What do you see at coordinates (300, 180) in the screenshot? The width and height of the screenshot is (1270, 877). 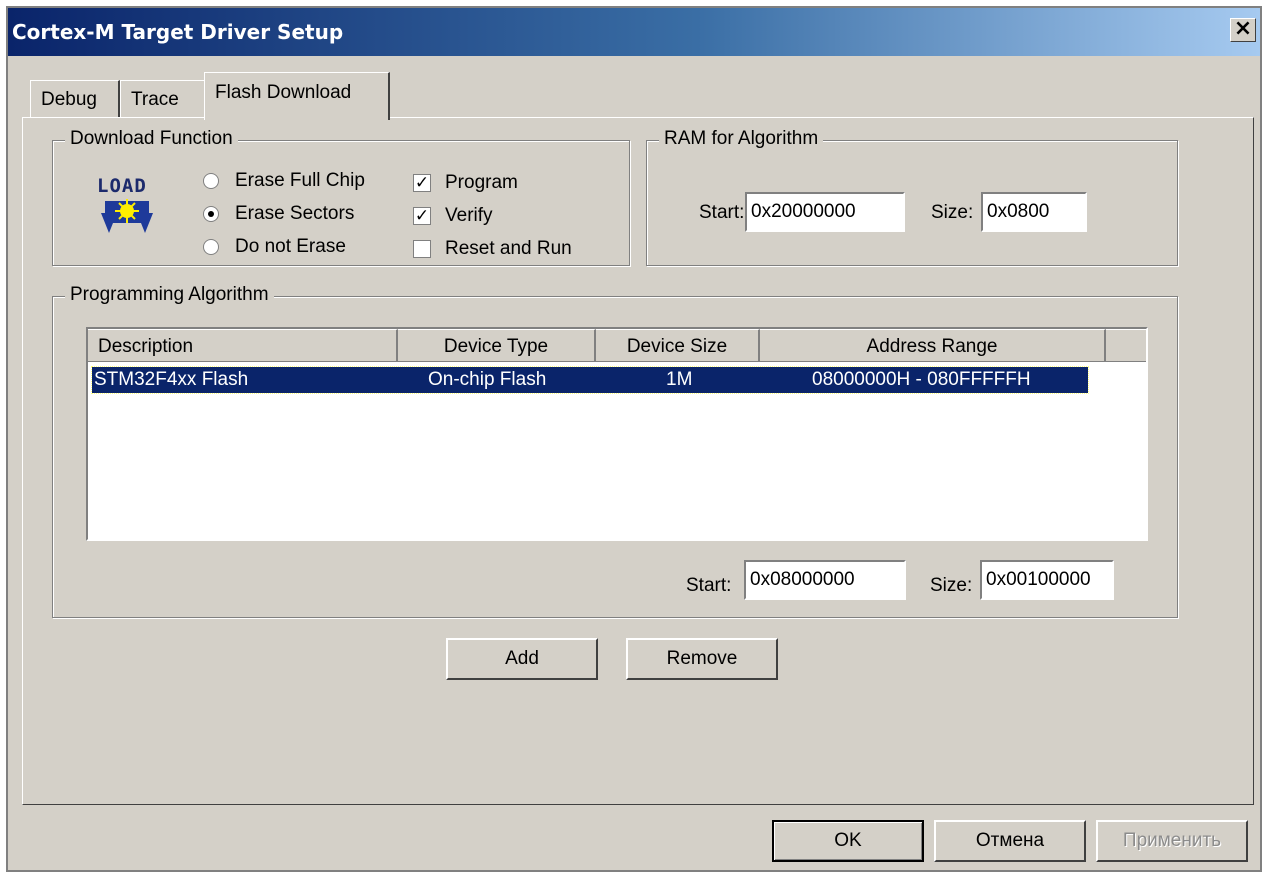 I see `radio-erase-full-chip-label: Erase Full Chip` at bounding box center [300, 180].